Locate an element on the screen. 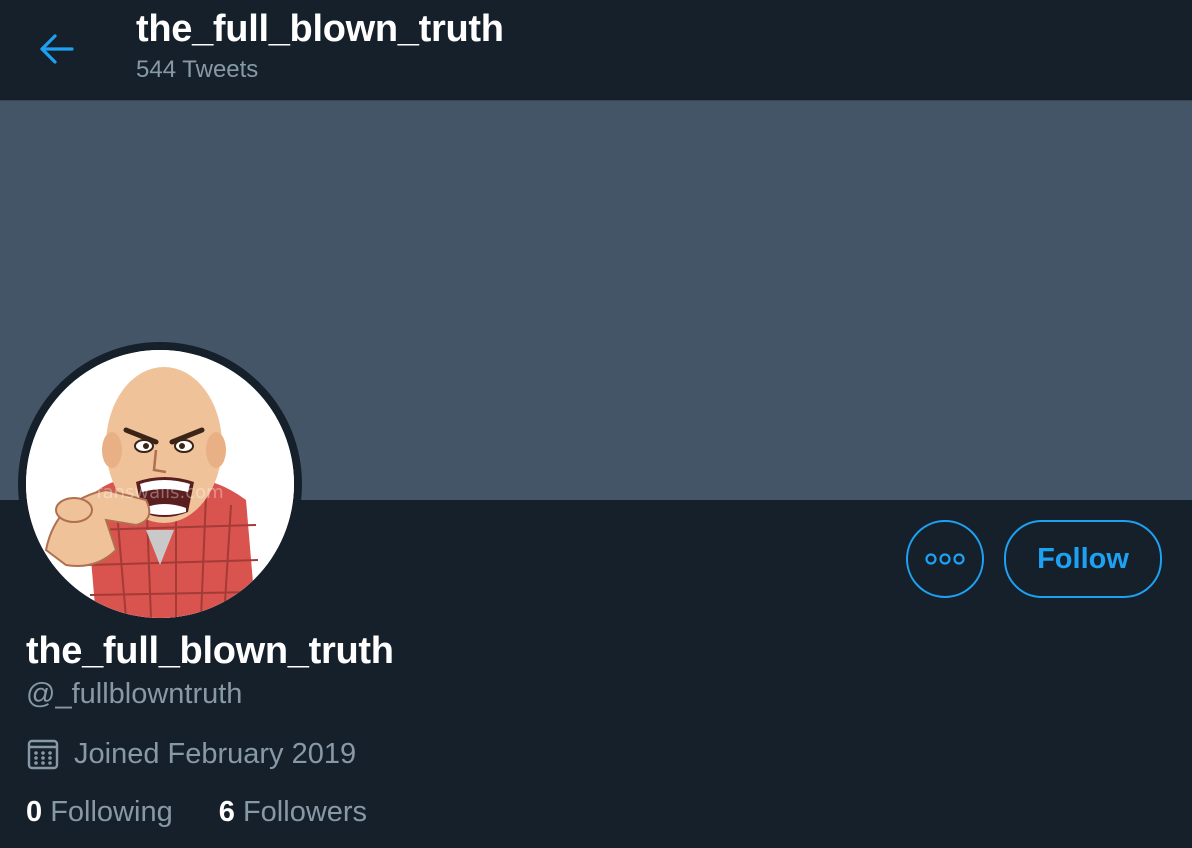 The height and width of the screenshot is (848, 1192). follow-stats: 0 Following 6 Followers is located at coordinates (196, 812).